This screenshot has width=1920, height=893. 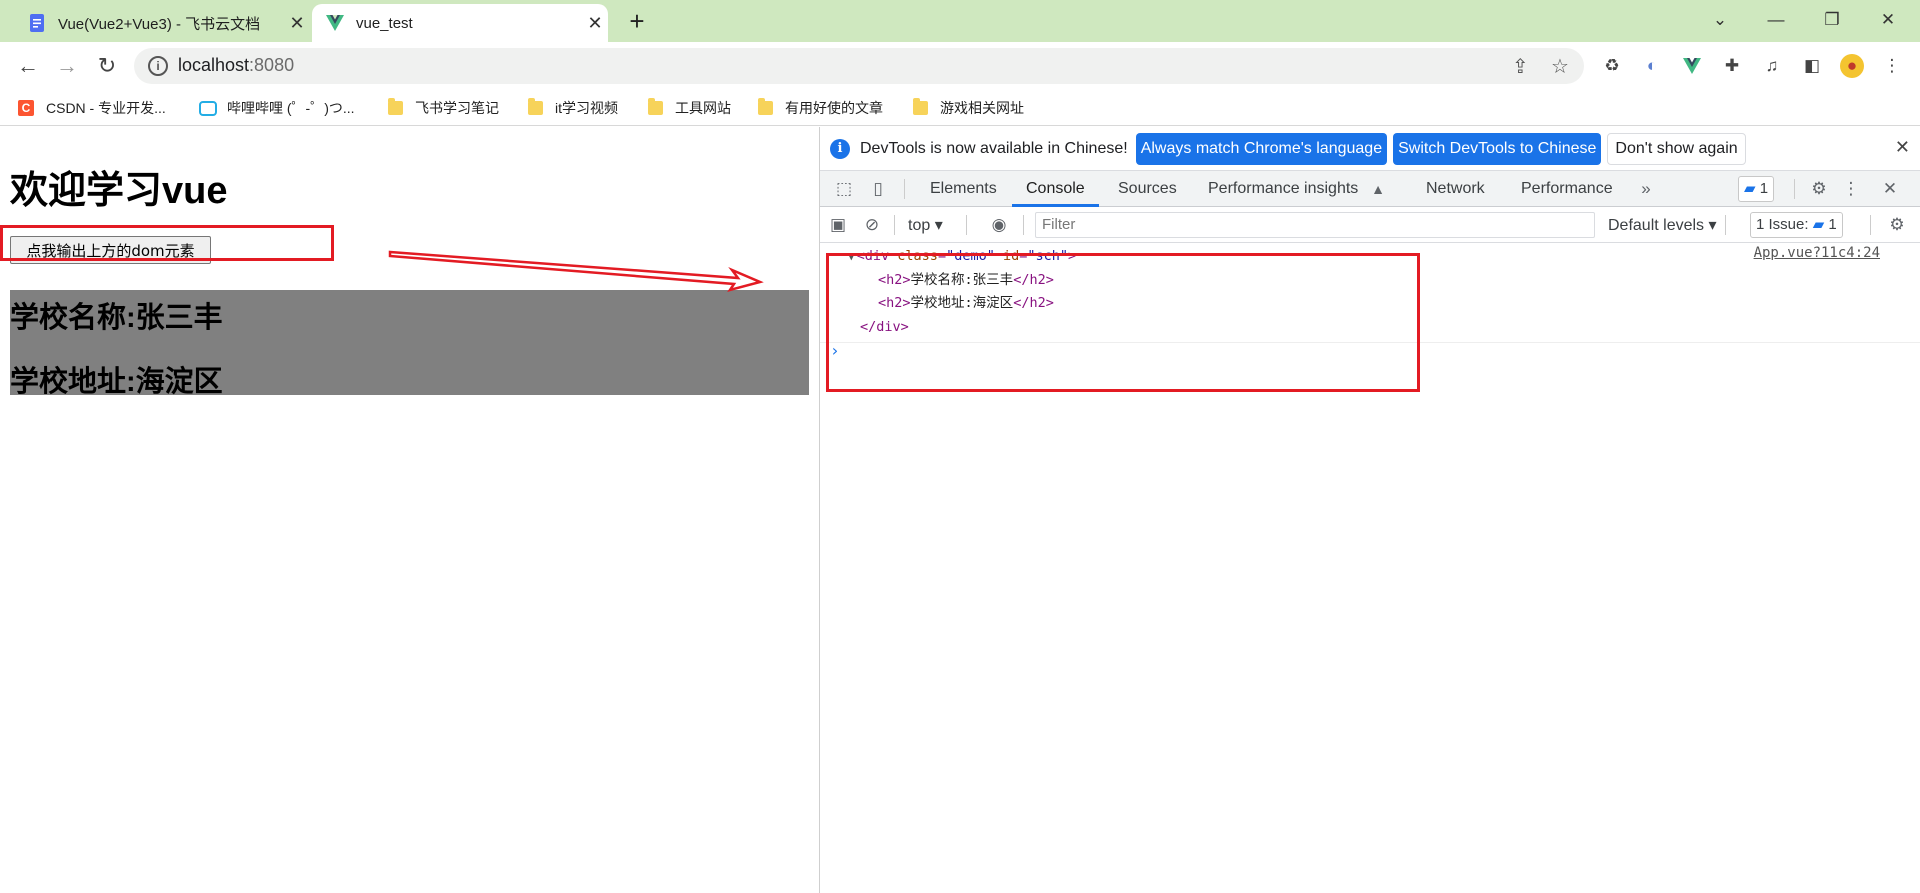 What do you see at coordinates (999, 225) in the screenshot?
I see `live-expression-eye-icon: ◉` at bounding box center [999, 225].